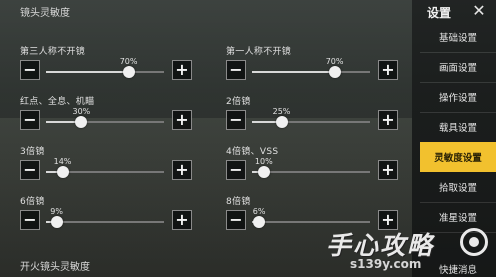 This screenshot has height=277, width=496. I want to click on slider-label: 红点、全息、机瞄, so click(57, 102).